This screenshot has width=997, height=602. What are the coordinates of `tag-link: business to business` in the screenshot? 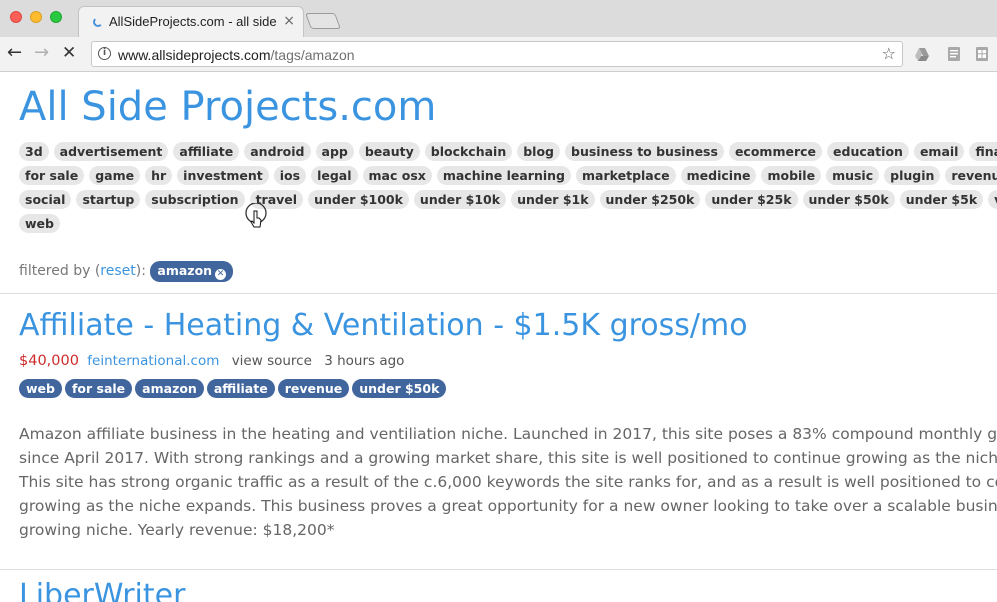 It's located at (644, 151).